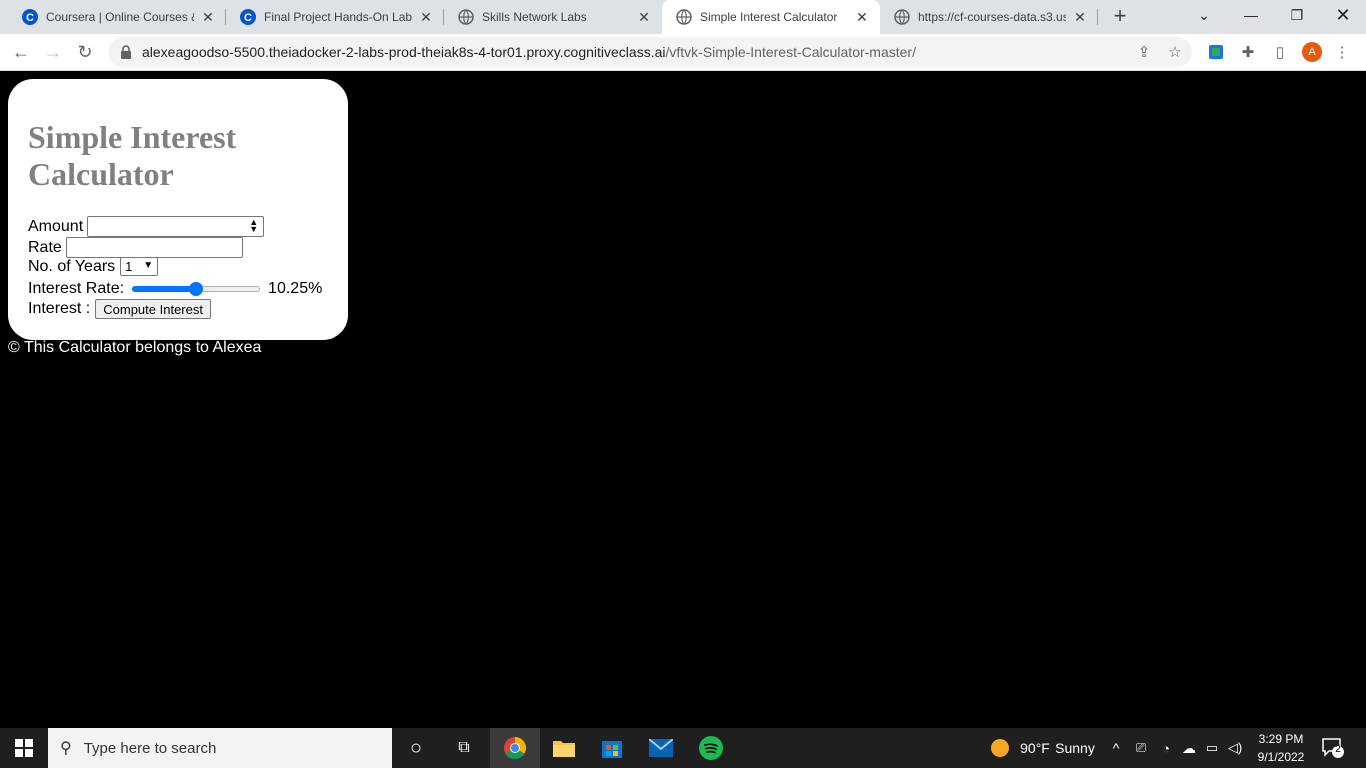 The width and height of the screenshot is (1366, 768). What do you see at coordinates (1141, 748) in the screenshot?
I see `meet-now-icon: ⎚` at bounding box center [1141, 748].